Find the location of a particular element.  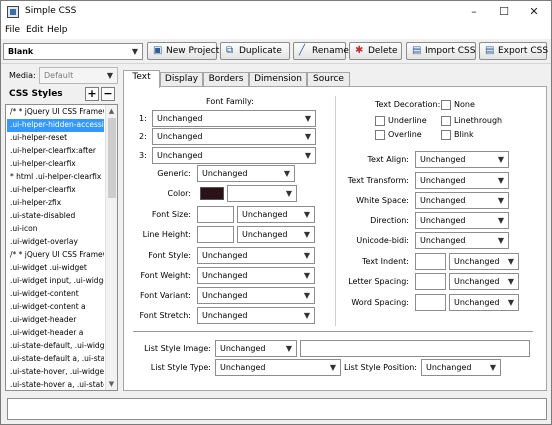

color-select: ▼ is located at coordinates (262, 193).